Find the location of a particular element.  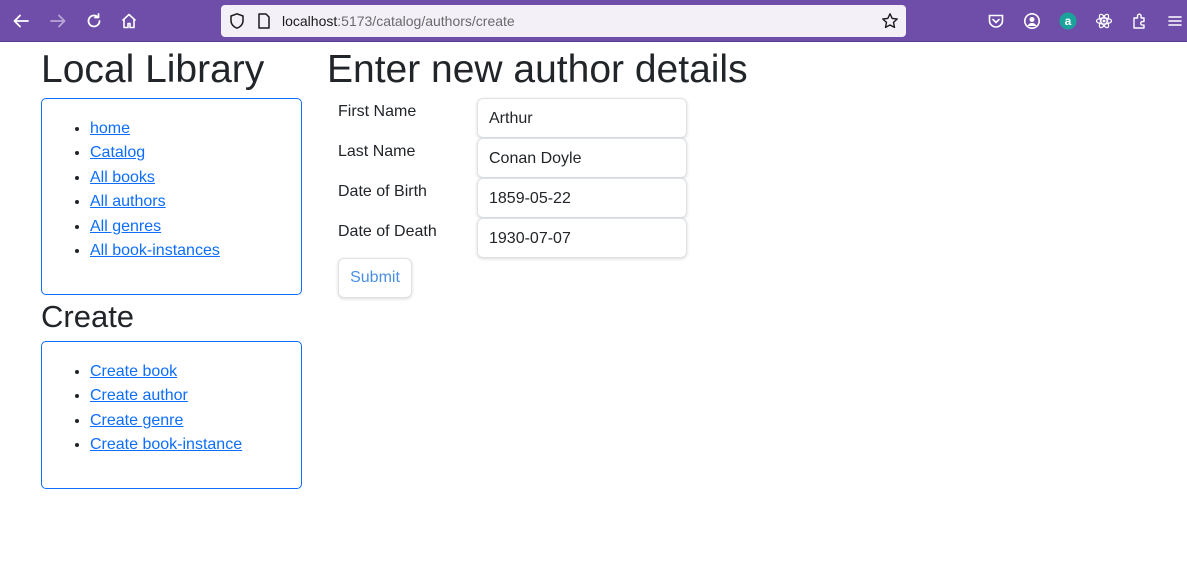

menu-icon is located at coordinates (1175, 21).